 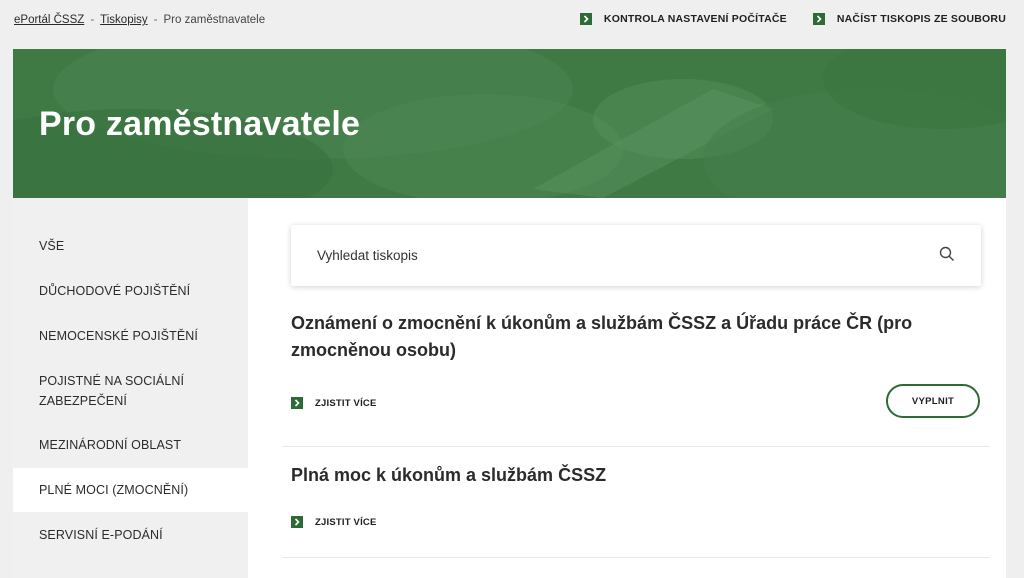 I want to click on load-form-from-file-label: NAČÍST TISKOPIS ZE SOUBORU, so click(x=921, y=19).